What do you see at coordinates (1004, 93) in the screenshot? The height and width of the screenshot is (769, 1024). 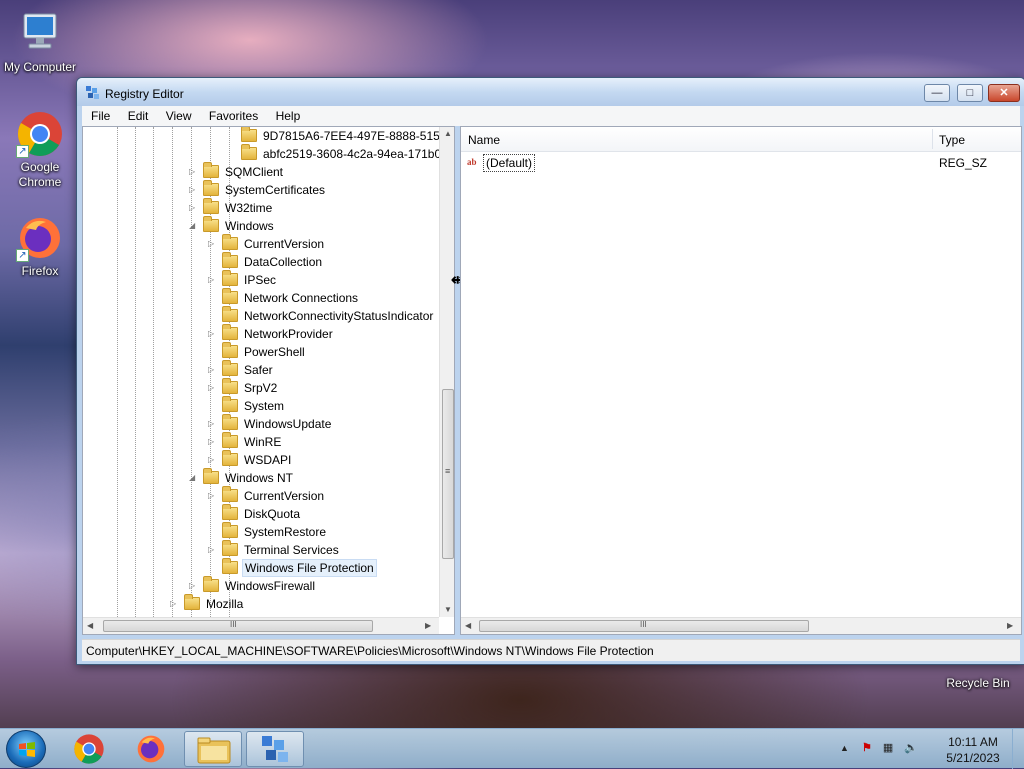 I see `close-button: ✕` at bounding box center [1004, 93].